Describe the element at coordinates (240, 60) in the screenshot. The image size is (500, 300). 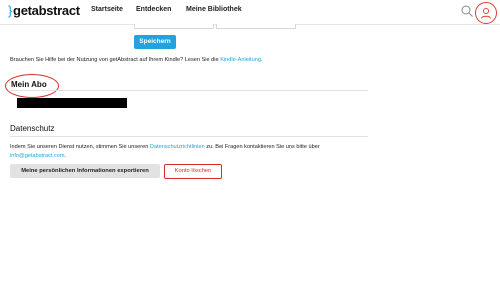
I see `kindle-guide-link: Kindle-Anleitung` at that location.